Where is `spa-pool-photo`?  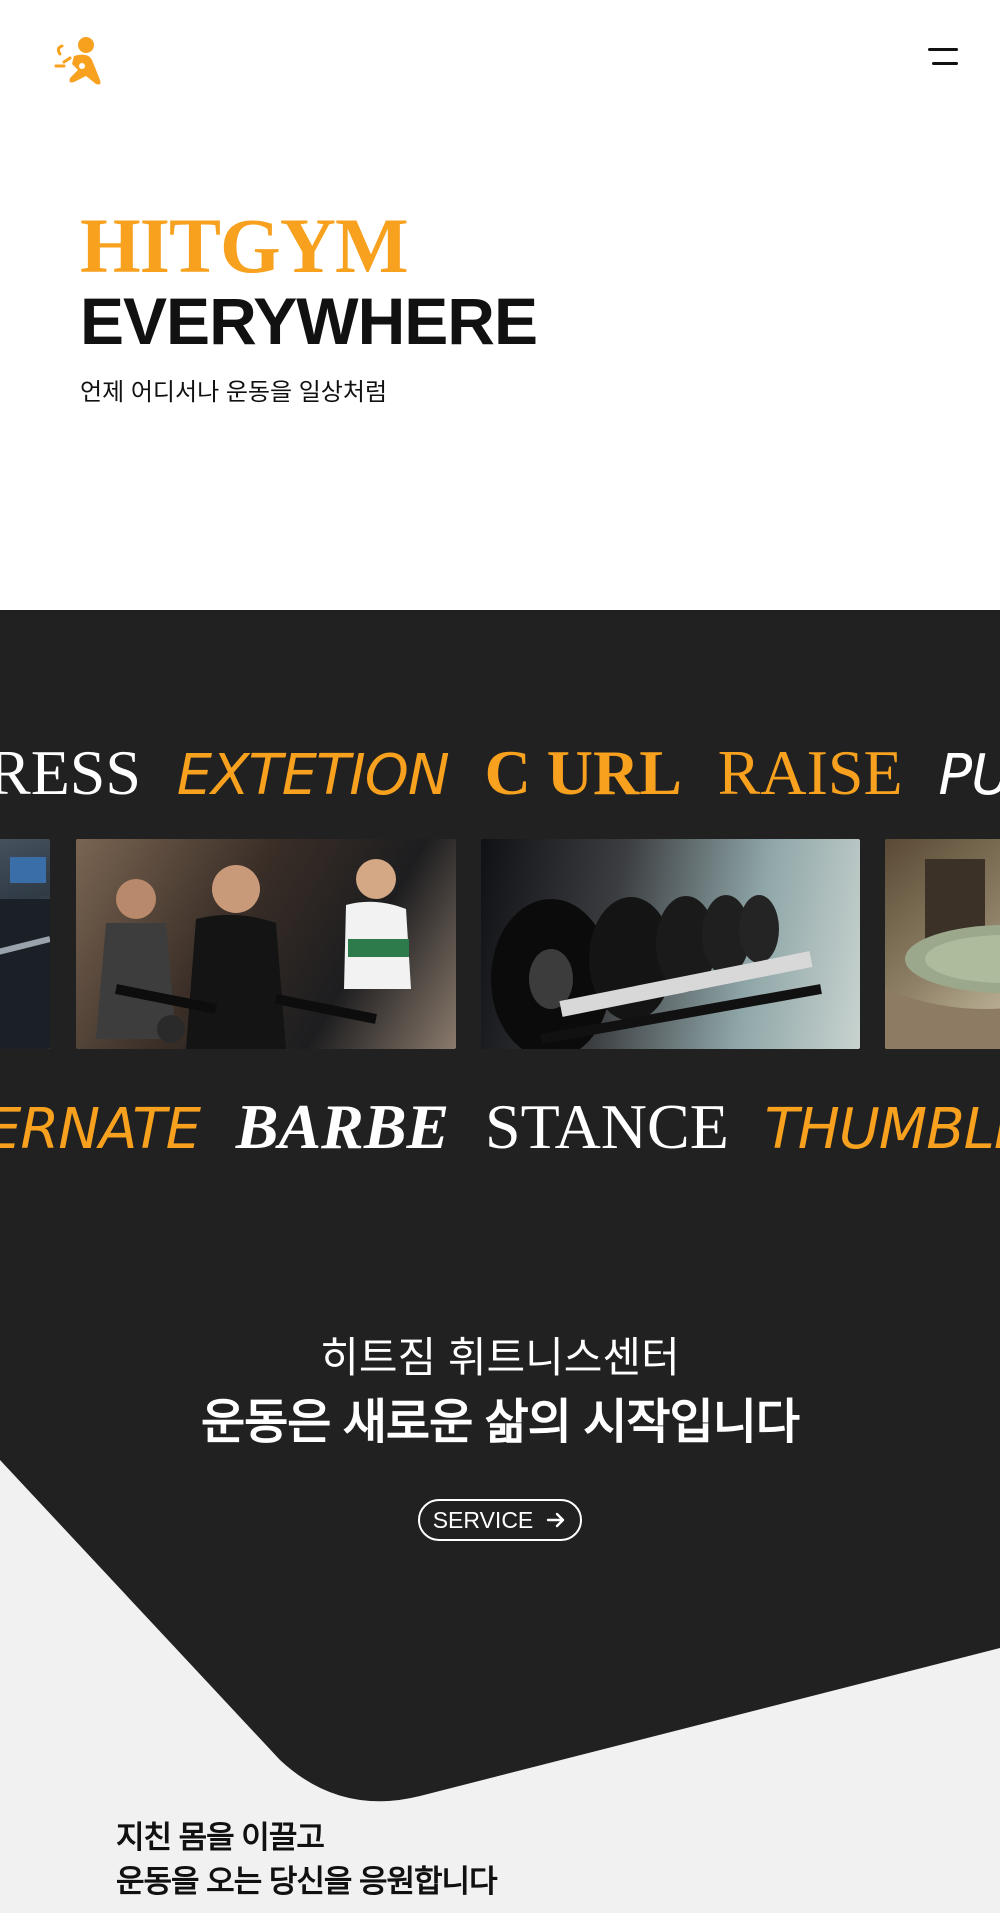 spa-pool-photo is located at coordinates (942, 944).